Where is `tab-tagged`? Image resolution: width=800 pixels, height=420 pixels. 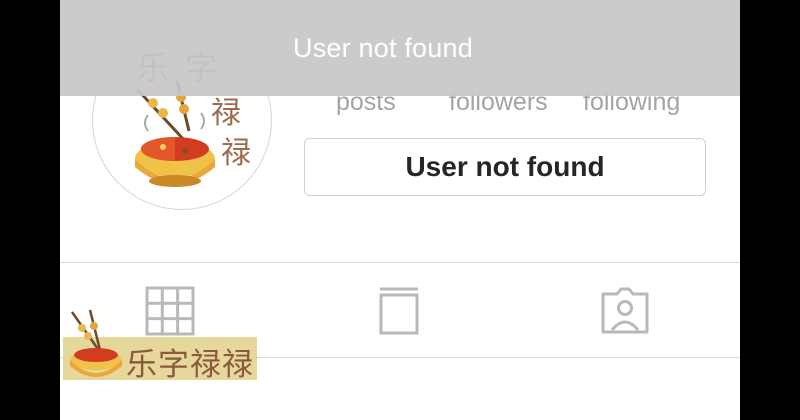
tab-tagged is located at coordinates (625, 311).